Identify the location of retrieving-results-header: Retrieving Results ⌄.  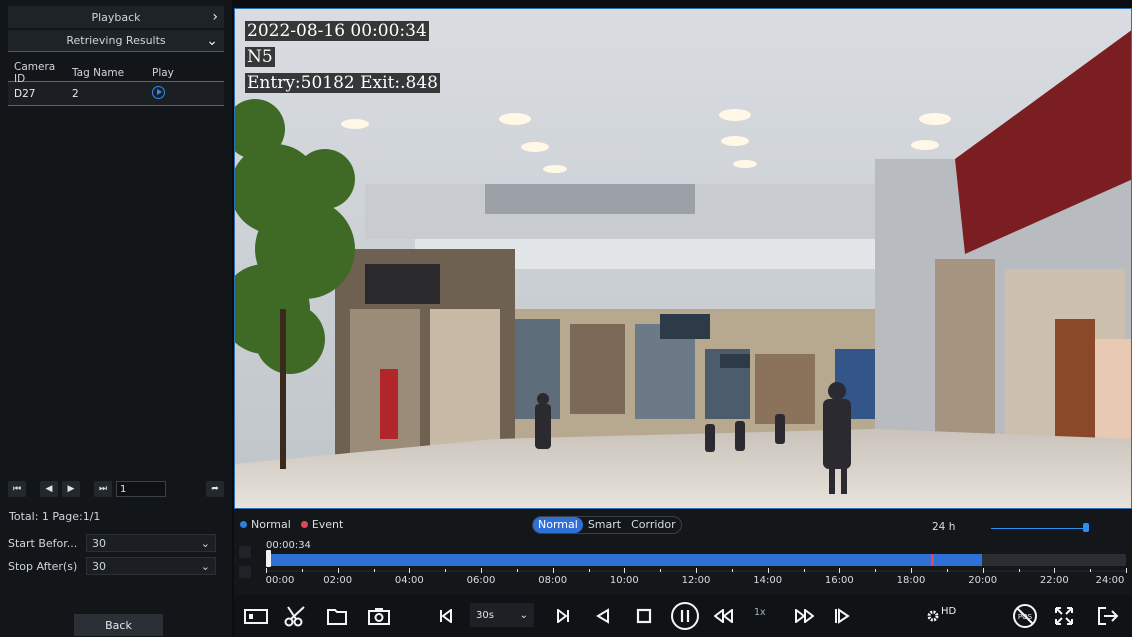
(116, 41).